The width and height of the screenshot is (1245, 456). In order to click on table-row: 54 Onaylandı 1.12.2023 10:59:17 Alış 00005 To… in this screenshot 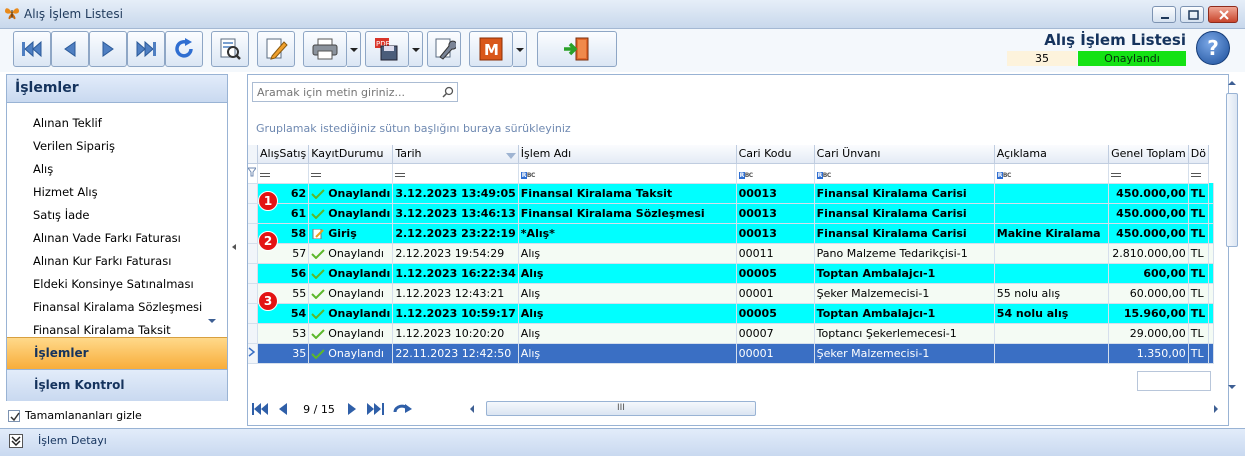, I will do `click(731, 313)`.